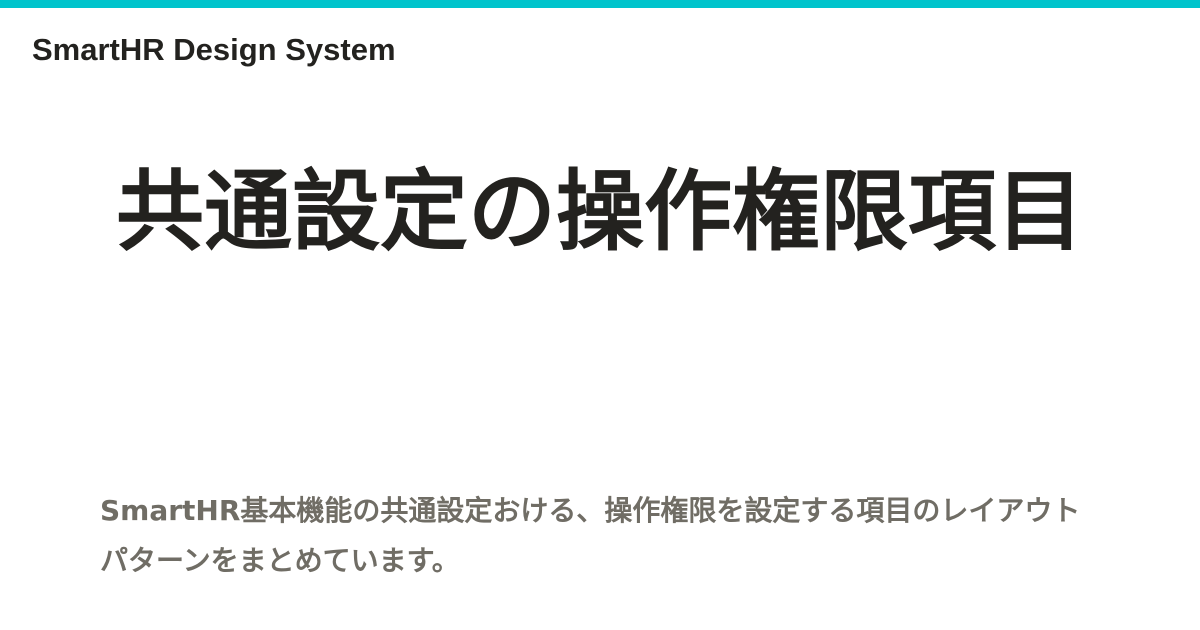 The width and height of the screenshot is (1200, 630). What do you see at coordinates (599, 211) in the screenshot?
I see `page-title: 共通設定の操作権限項目` at bounding box center [599, 211].